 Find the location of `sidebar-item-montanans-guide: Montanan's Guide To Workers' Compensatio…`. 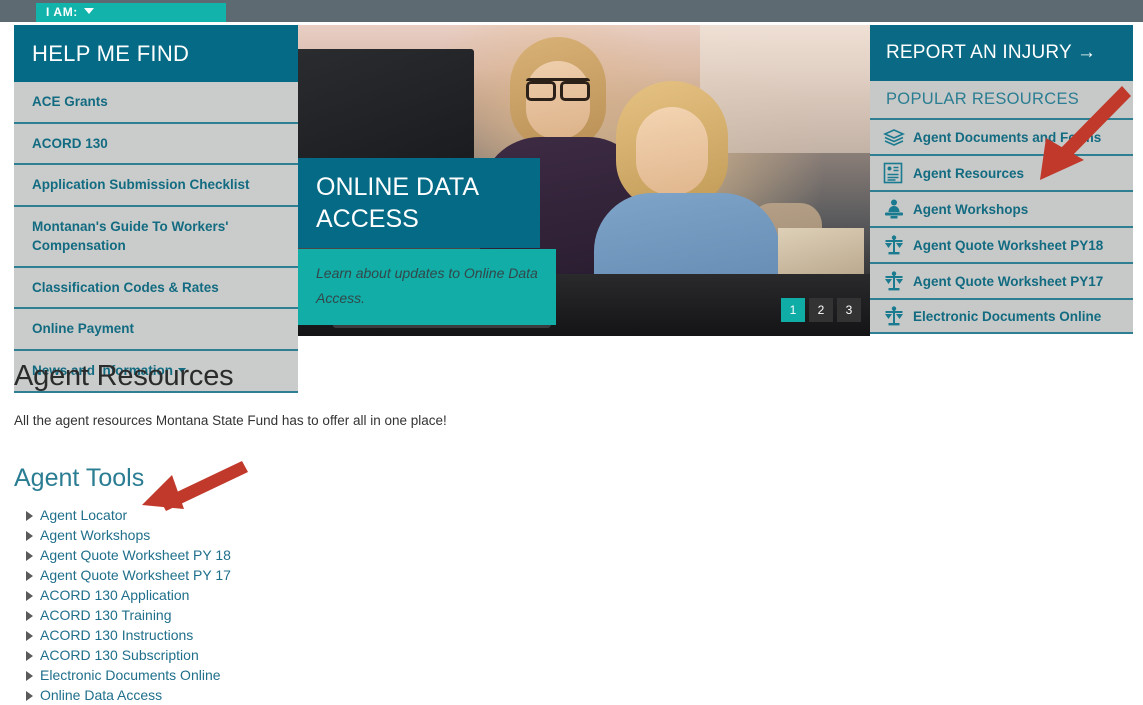

sidebar-item-montanans-guide: Montanan's Guide To Workers' Compensatio… is located at coordinates (156, 237).